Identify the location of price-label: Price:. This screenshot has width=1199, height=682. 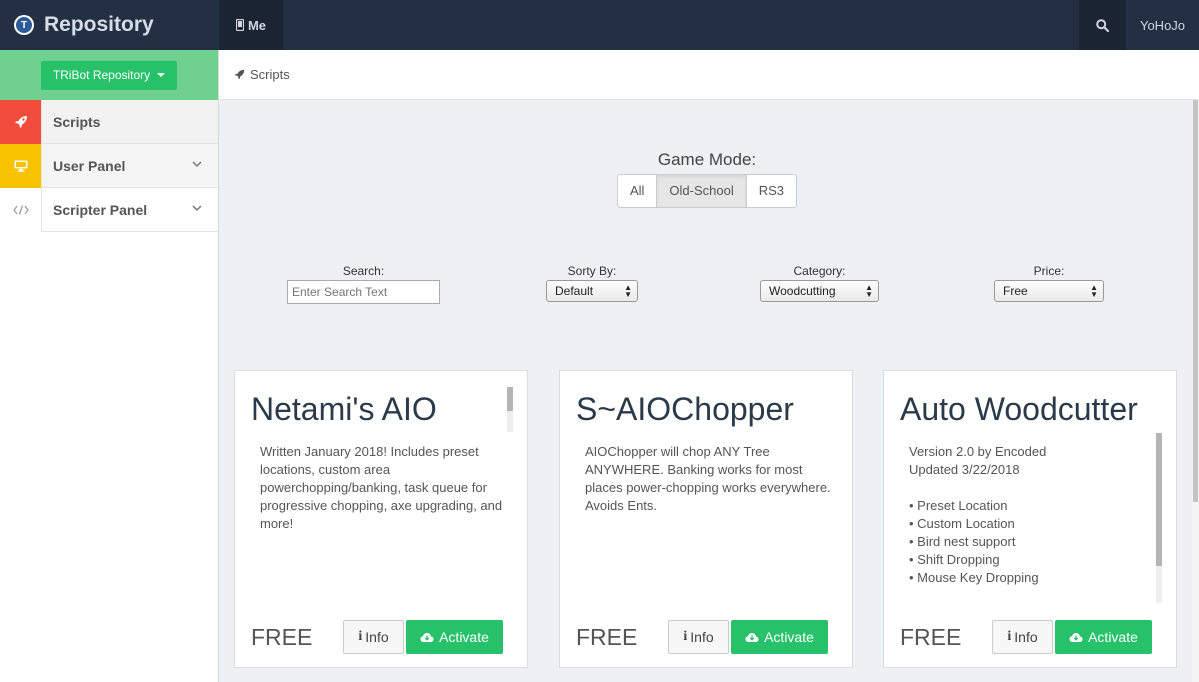
(1049, 271).